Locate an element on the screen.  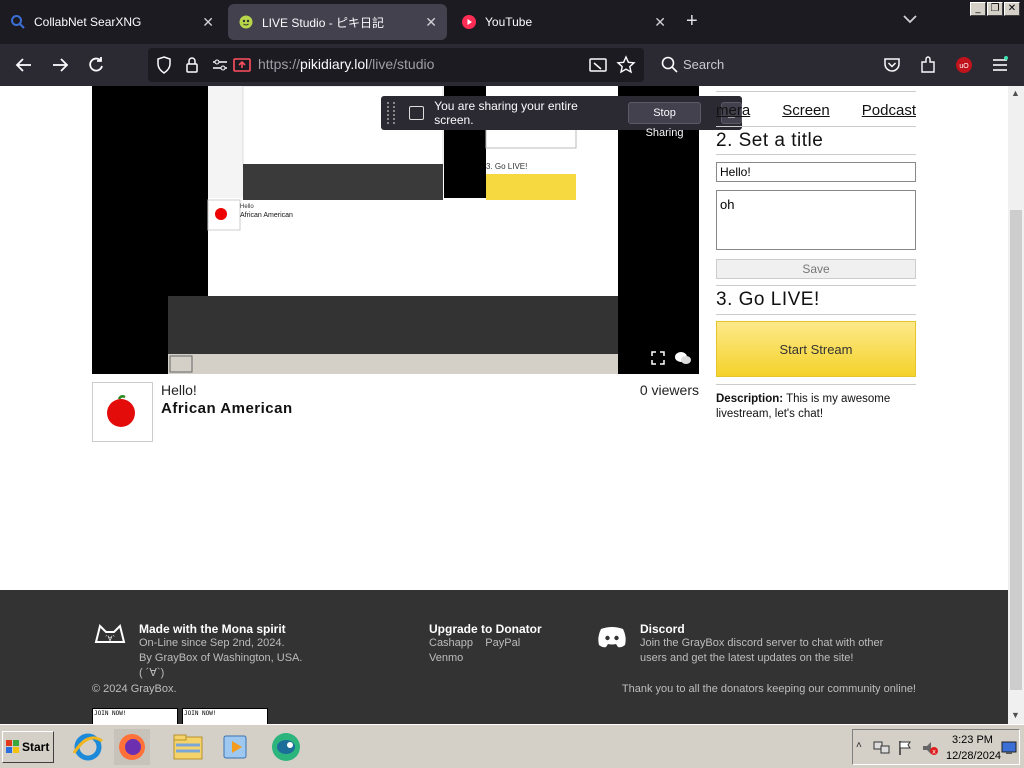
scroll-up-icon: ▲ is located at coordinates (1015, 93).